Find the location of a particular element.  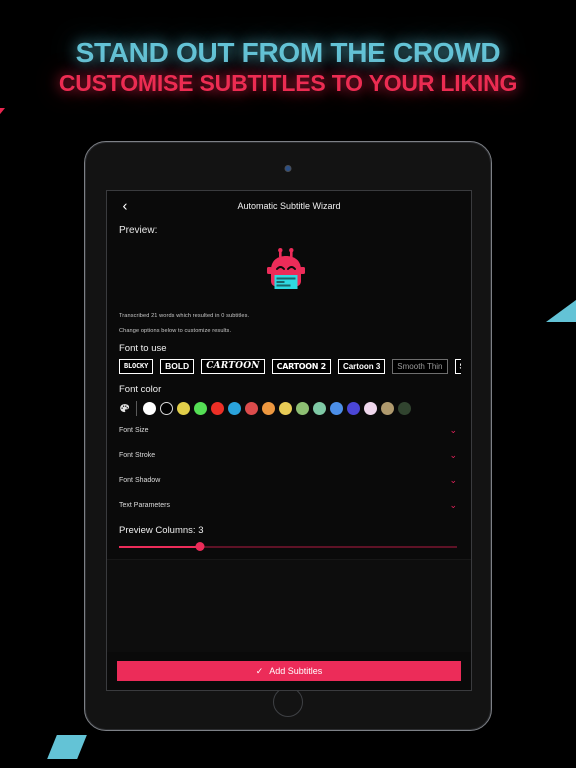

preview-columns-slider is located at coordinates (288, 547).